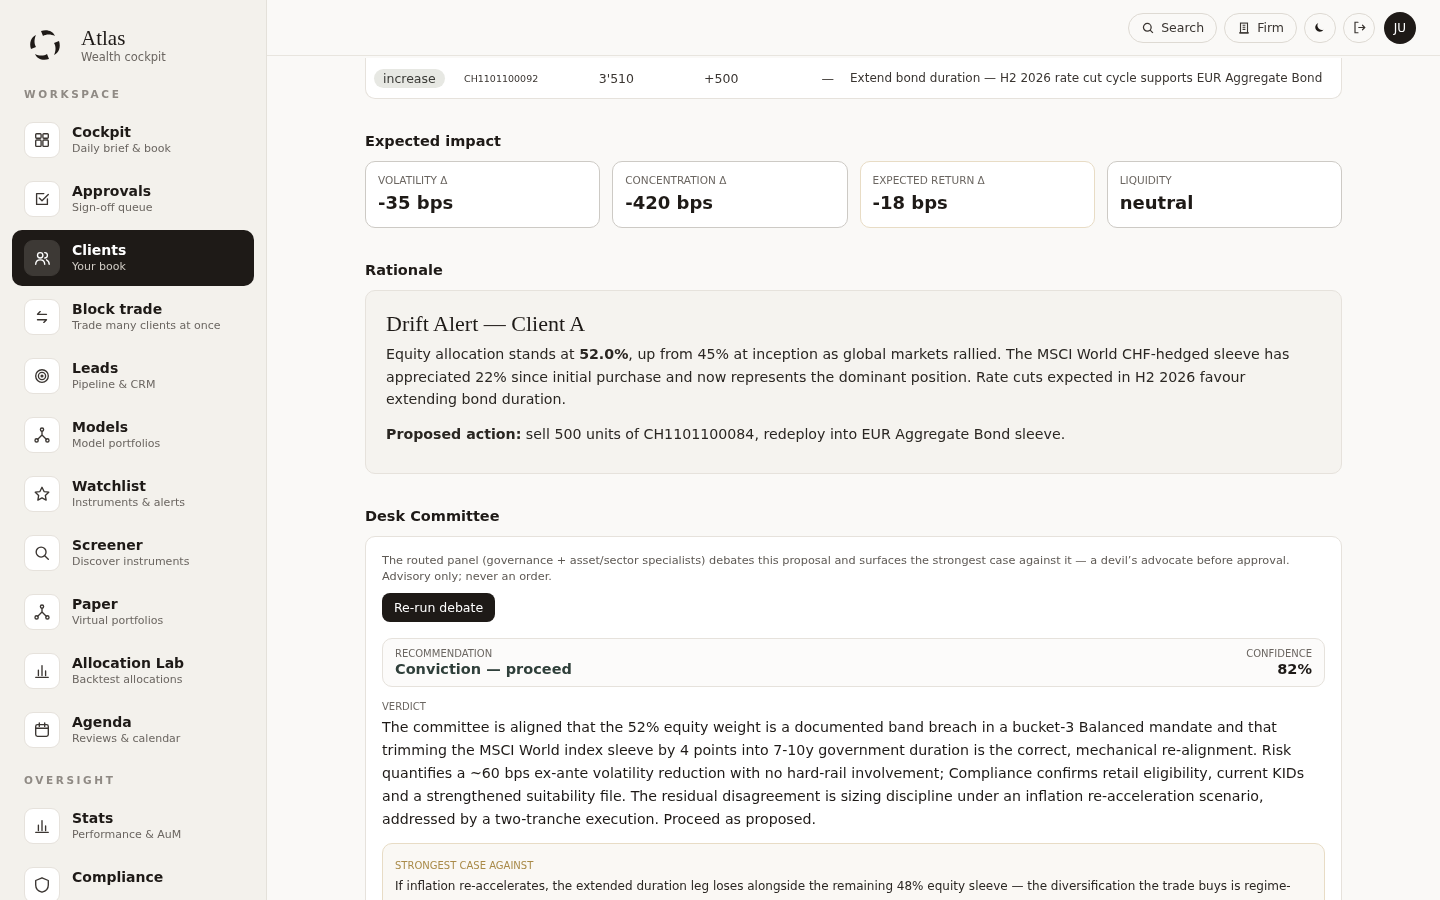 This screenshot has height=900, width=1440. I want to click on nav-item: Cockpit Daily brief & book, so click(133, 140).